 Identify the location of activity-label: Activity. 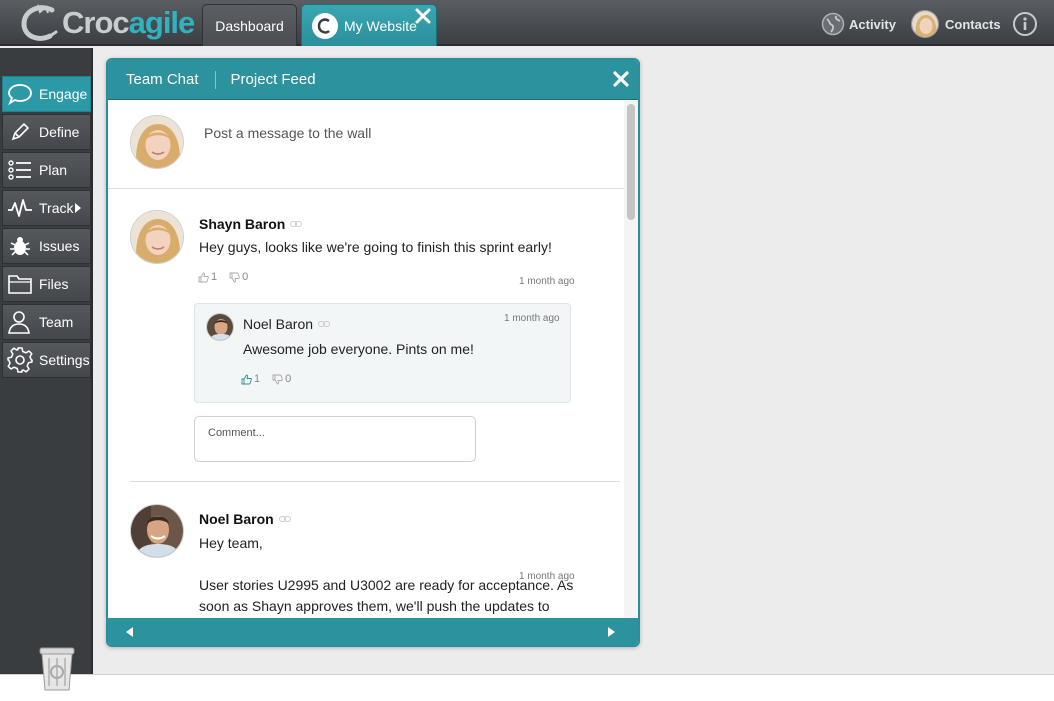
(872, 24).